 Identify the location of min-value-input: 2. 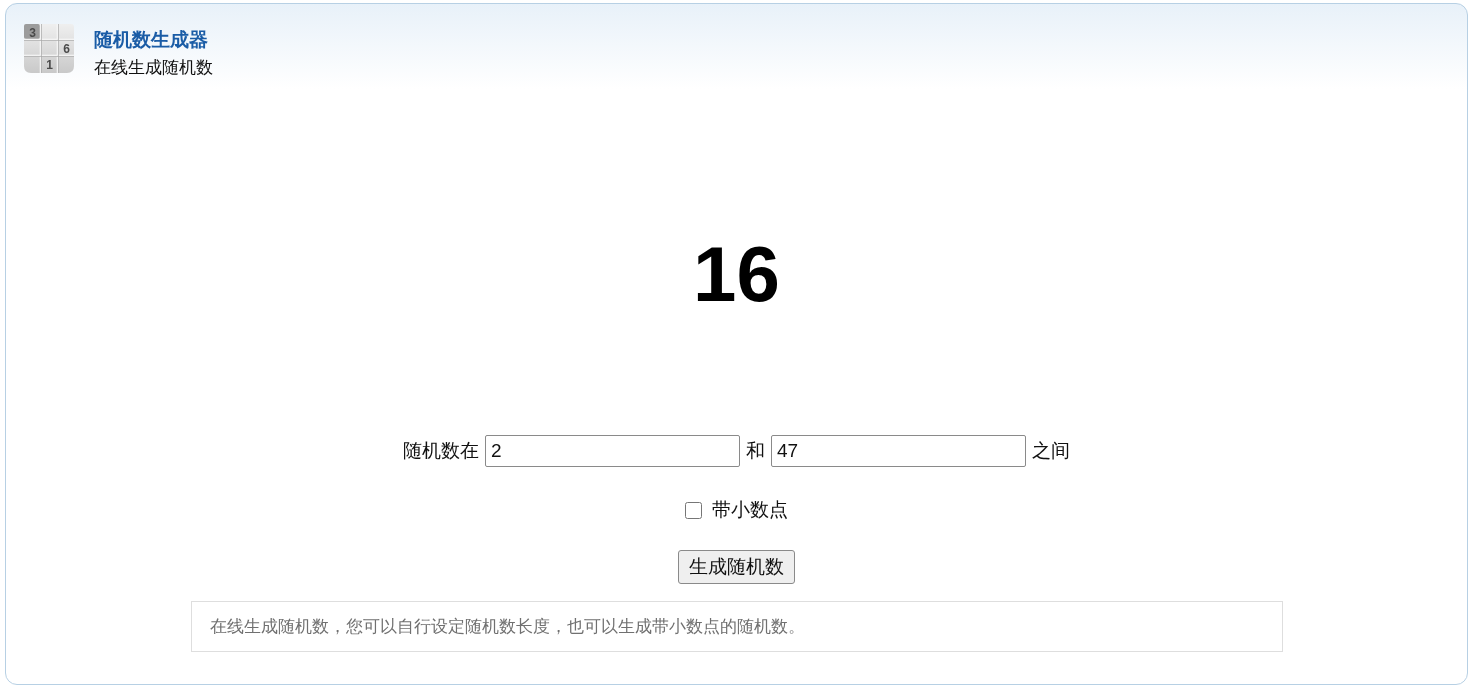
(612, 451).